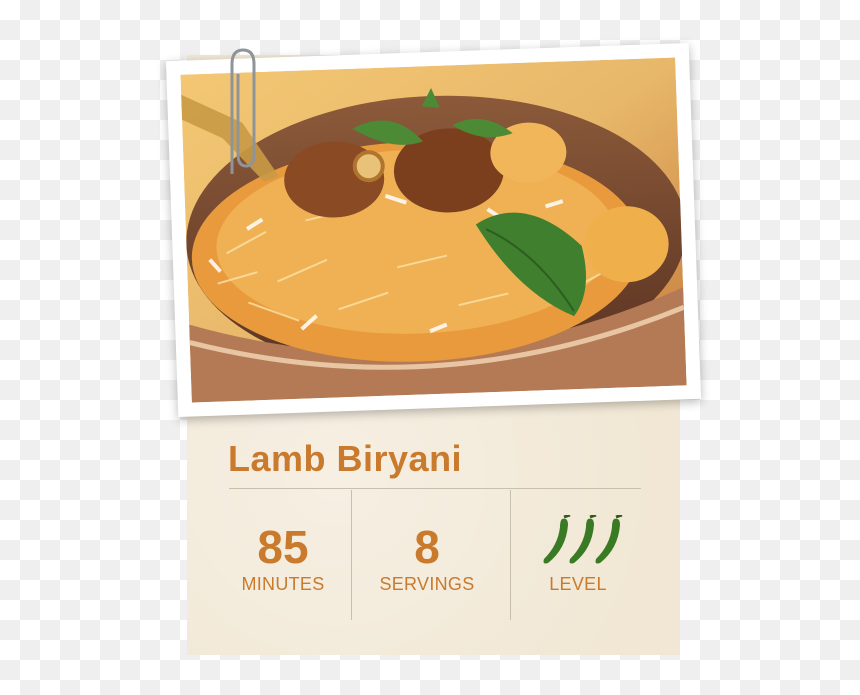 This screenshot has height=695, width=860. Describe the element at coordinates (345, 458) in the screenshot. I see `recipe-title: Lamb Biryani` at that location.